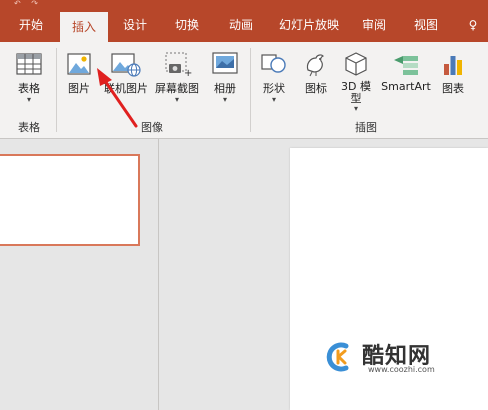 Image resolution: width=488 pixels, height=410 pixels. I want to click on icons-icon, so click(315, 65).